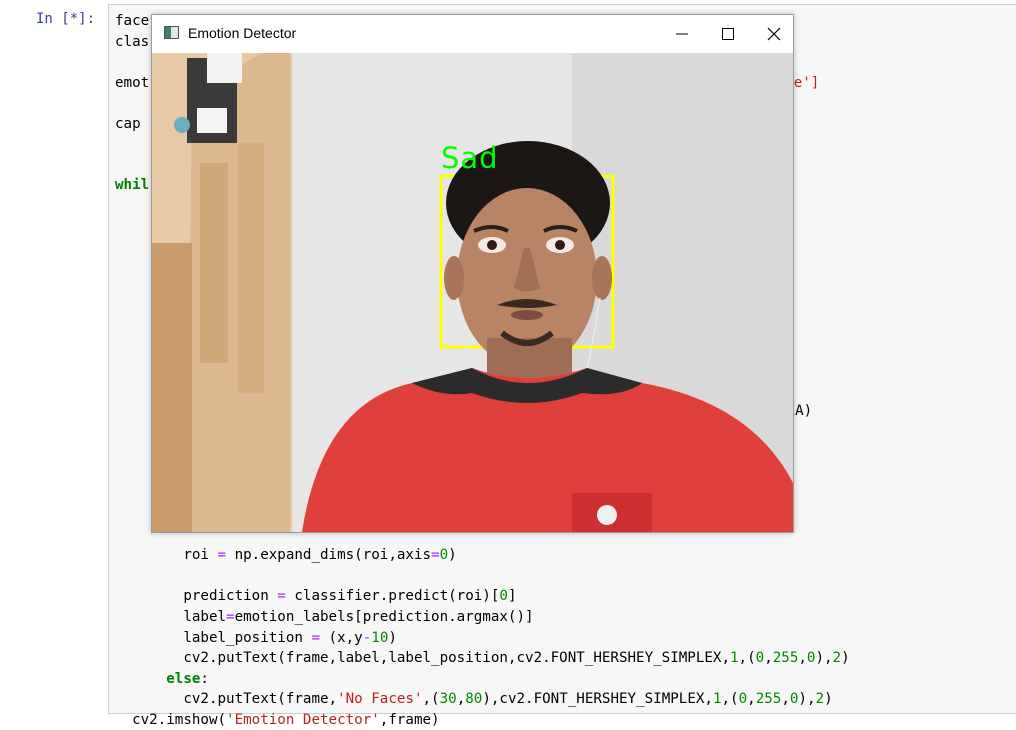 This screenshot has width=1016, height=730. I want to click on code-line: emotrprise'], so click(467, 83).